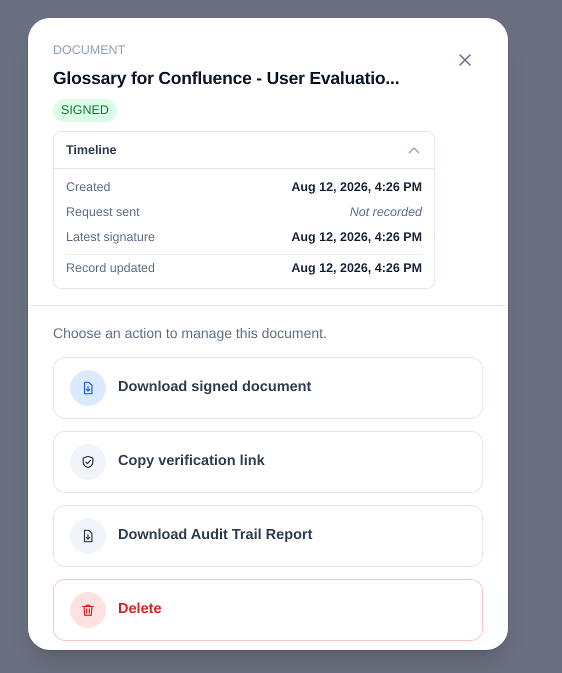 Image resolution: width=562 pixels, height=673 pixels. I want to click on timeline-value: Not recorded, so click(386, 213).